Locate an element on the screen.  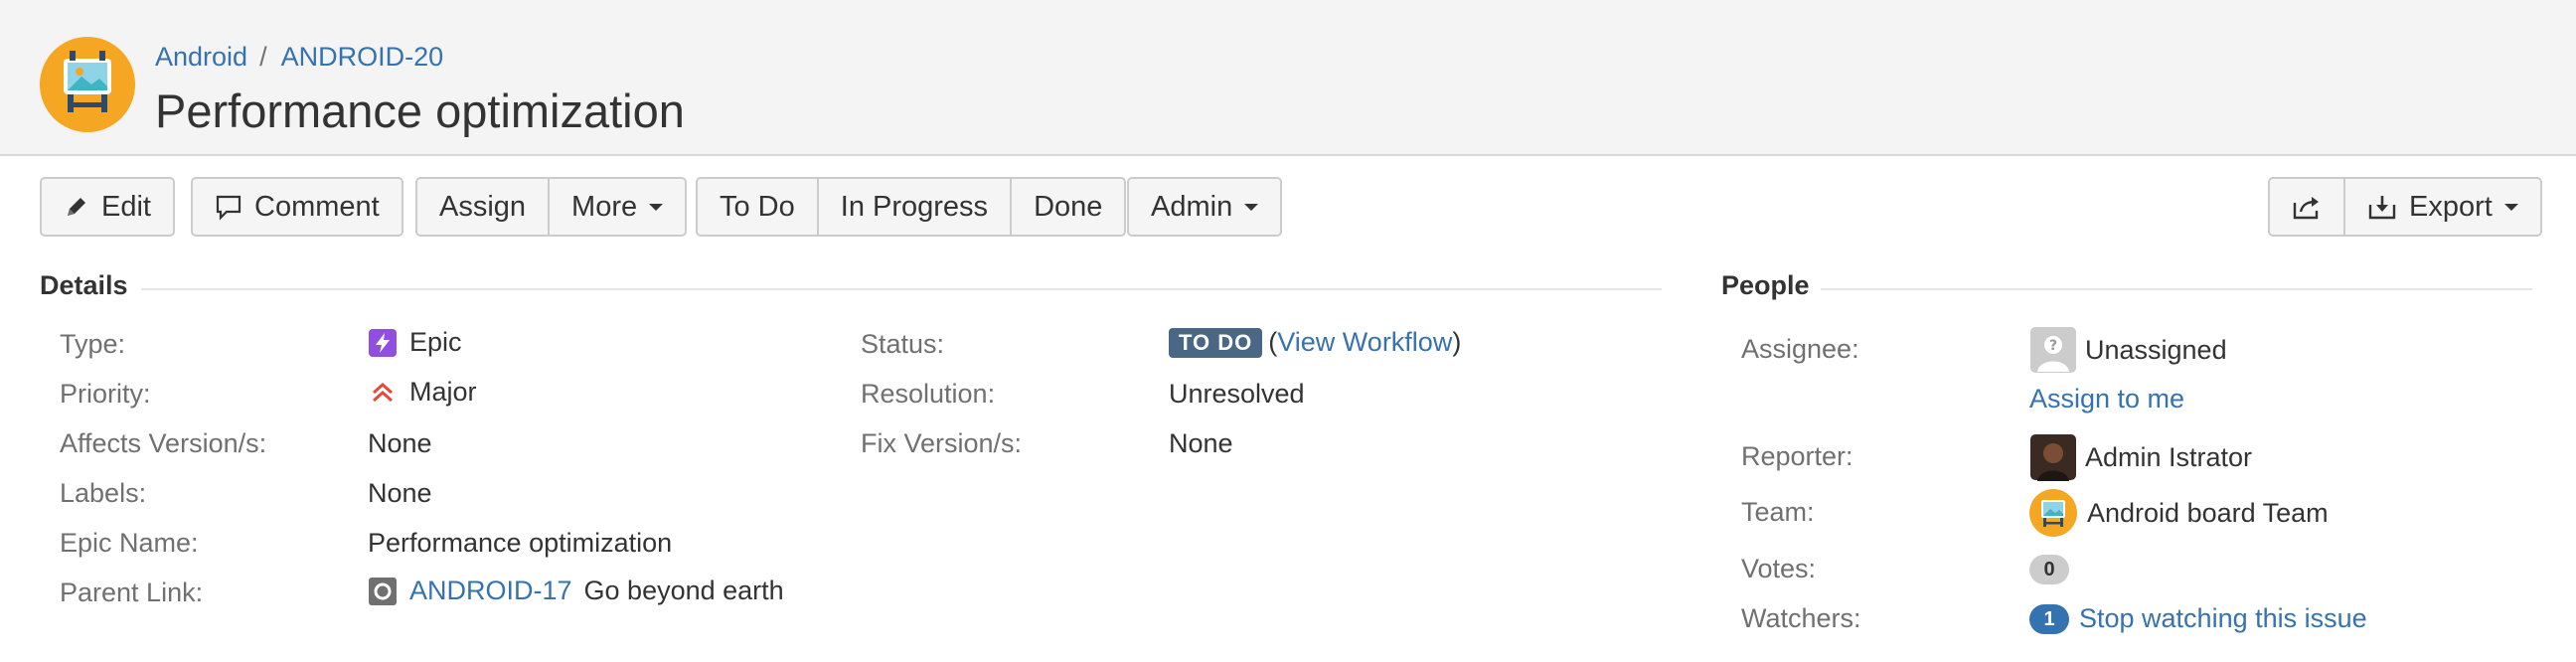
details-divider is located at coordinates (901, 289).